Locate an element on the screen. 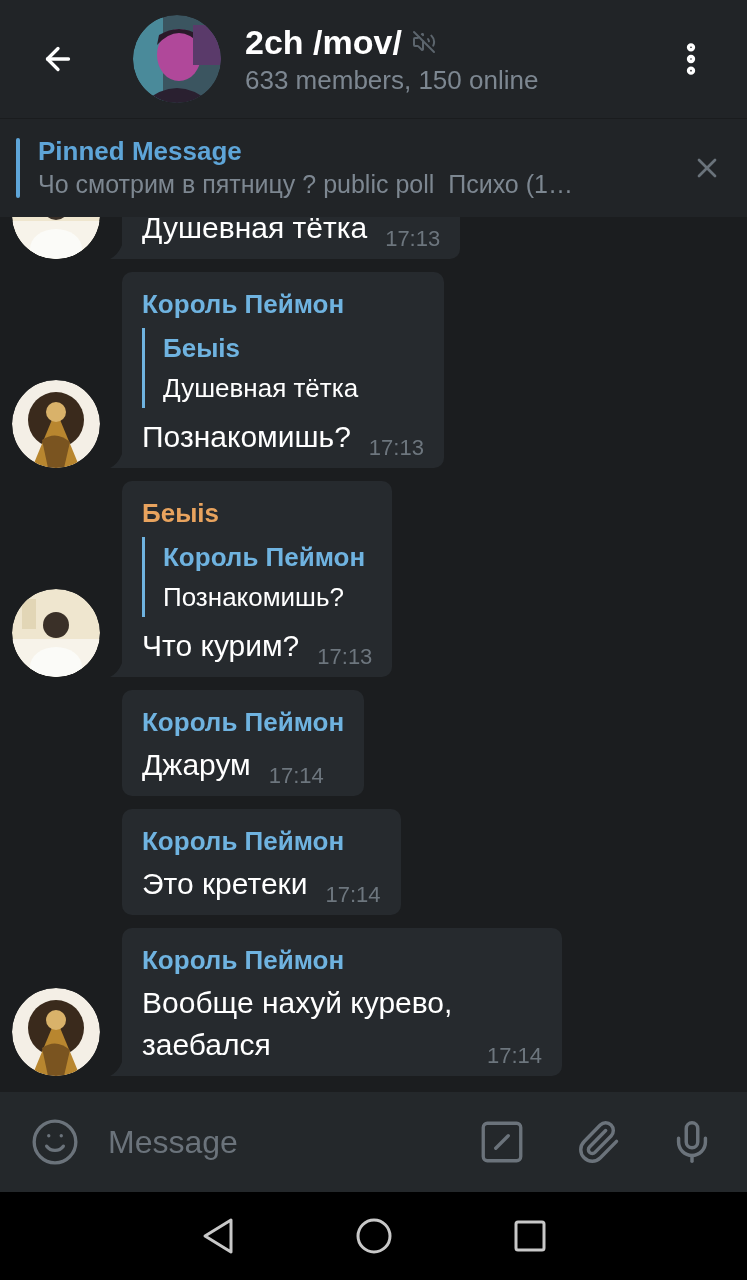  member-count: 633 members, 150 online is located at coordinates (392, 80).